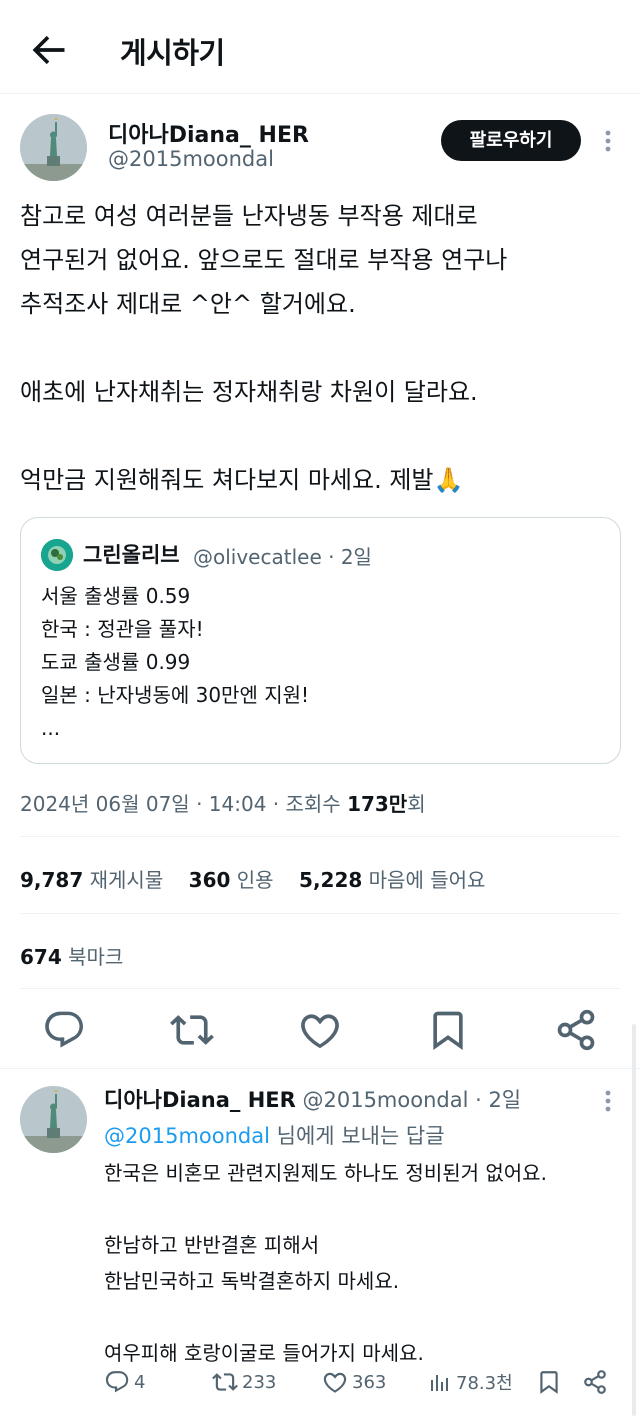 This screenshot has width=640, height=1416. What do you see at coordinates (255, 880) in the screenshot?
I see `quotes-label: 인용` at bounding box center [255, 880].